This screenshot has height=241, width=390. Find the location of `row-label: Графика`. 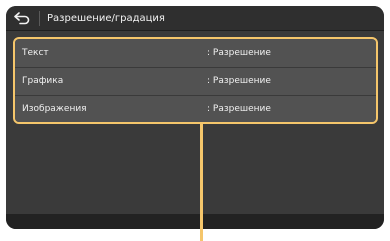

row-label: Графика is located at coordinates (43, 81).